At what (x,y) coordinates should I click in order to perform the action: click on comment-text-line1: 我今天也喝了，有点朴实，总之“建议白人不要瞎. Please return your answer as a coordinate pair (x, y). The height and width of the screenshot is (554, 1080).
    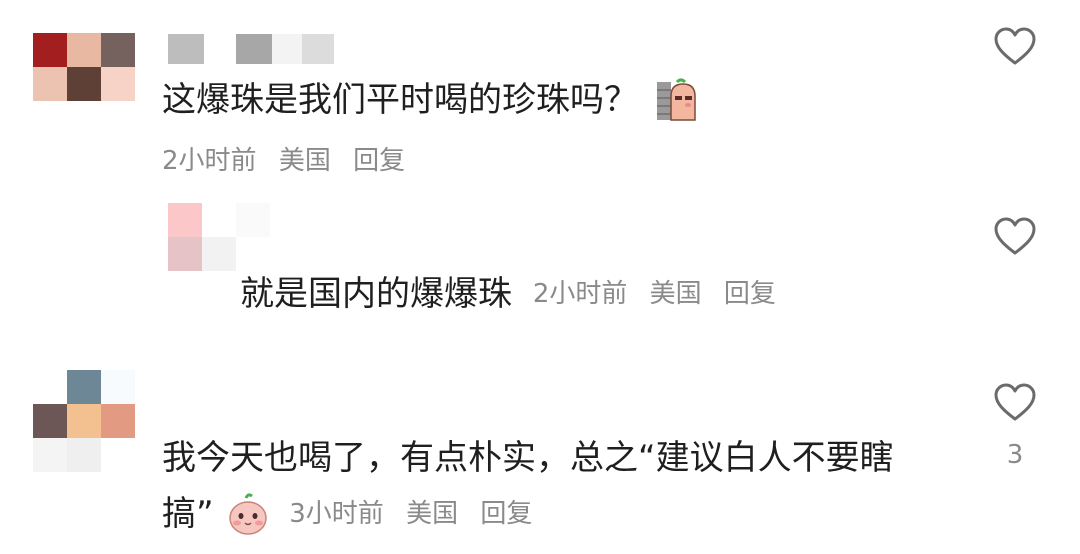
    Looking at the image, I should click on (528, 458).